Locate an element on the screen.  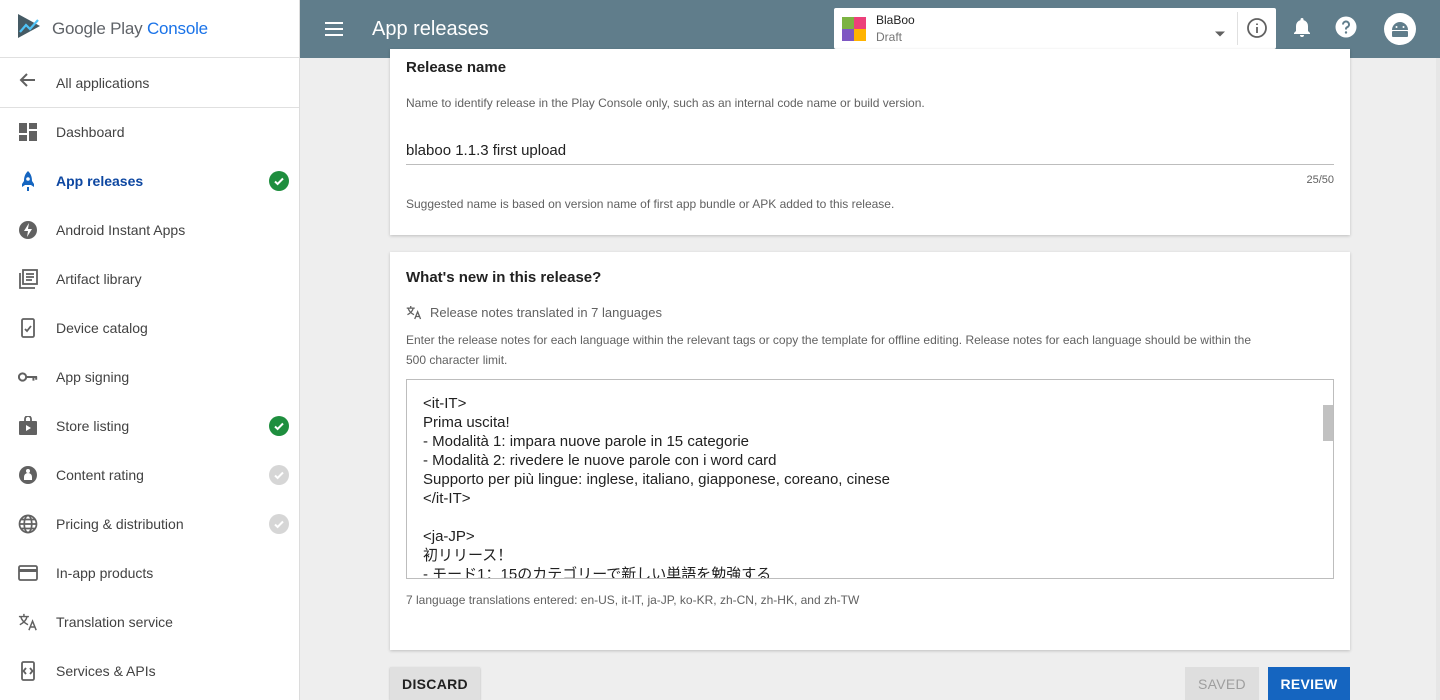
brand-logo: Google Play Console is located at coordinates (149, 29).